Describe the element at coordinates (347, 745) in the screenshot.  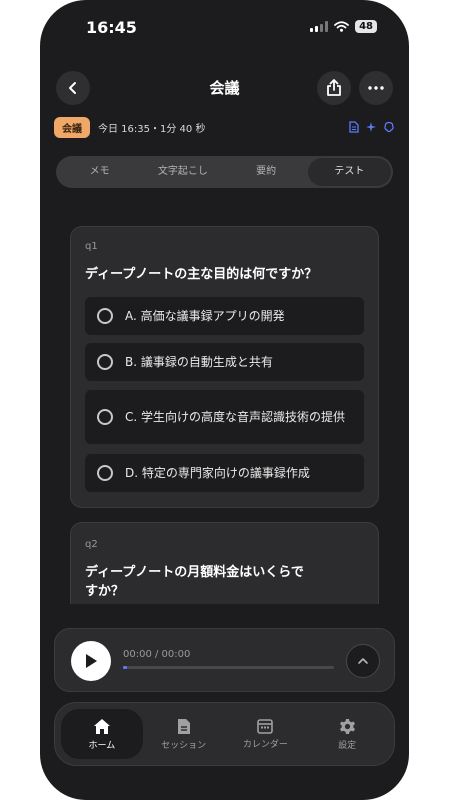
I see `tab-label: 設定` at that location.